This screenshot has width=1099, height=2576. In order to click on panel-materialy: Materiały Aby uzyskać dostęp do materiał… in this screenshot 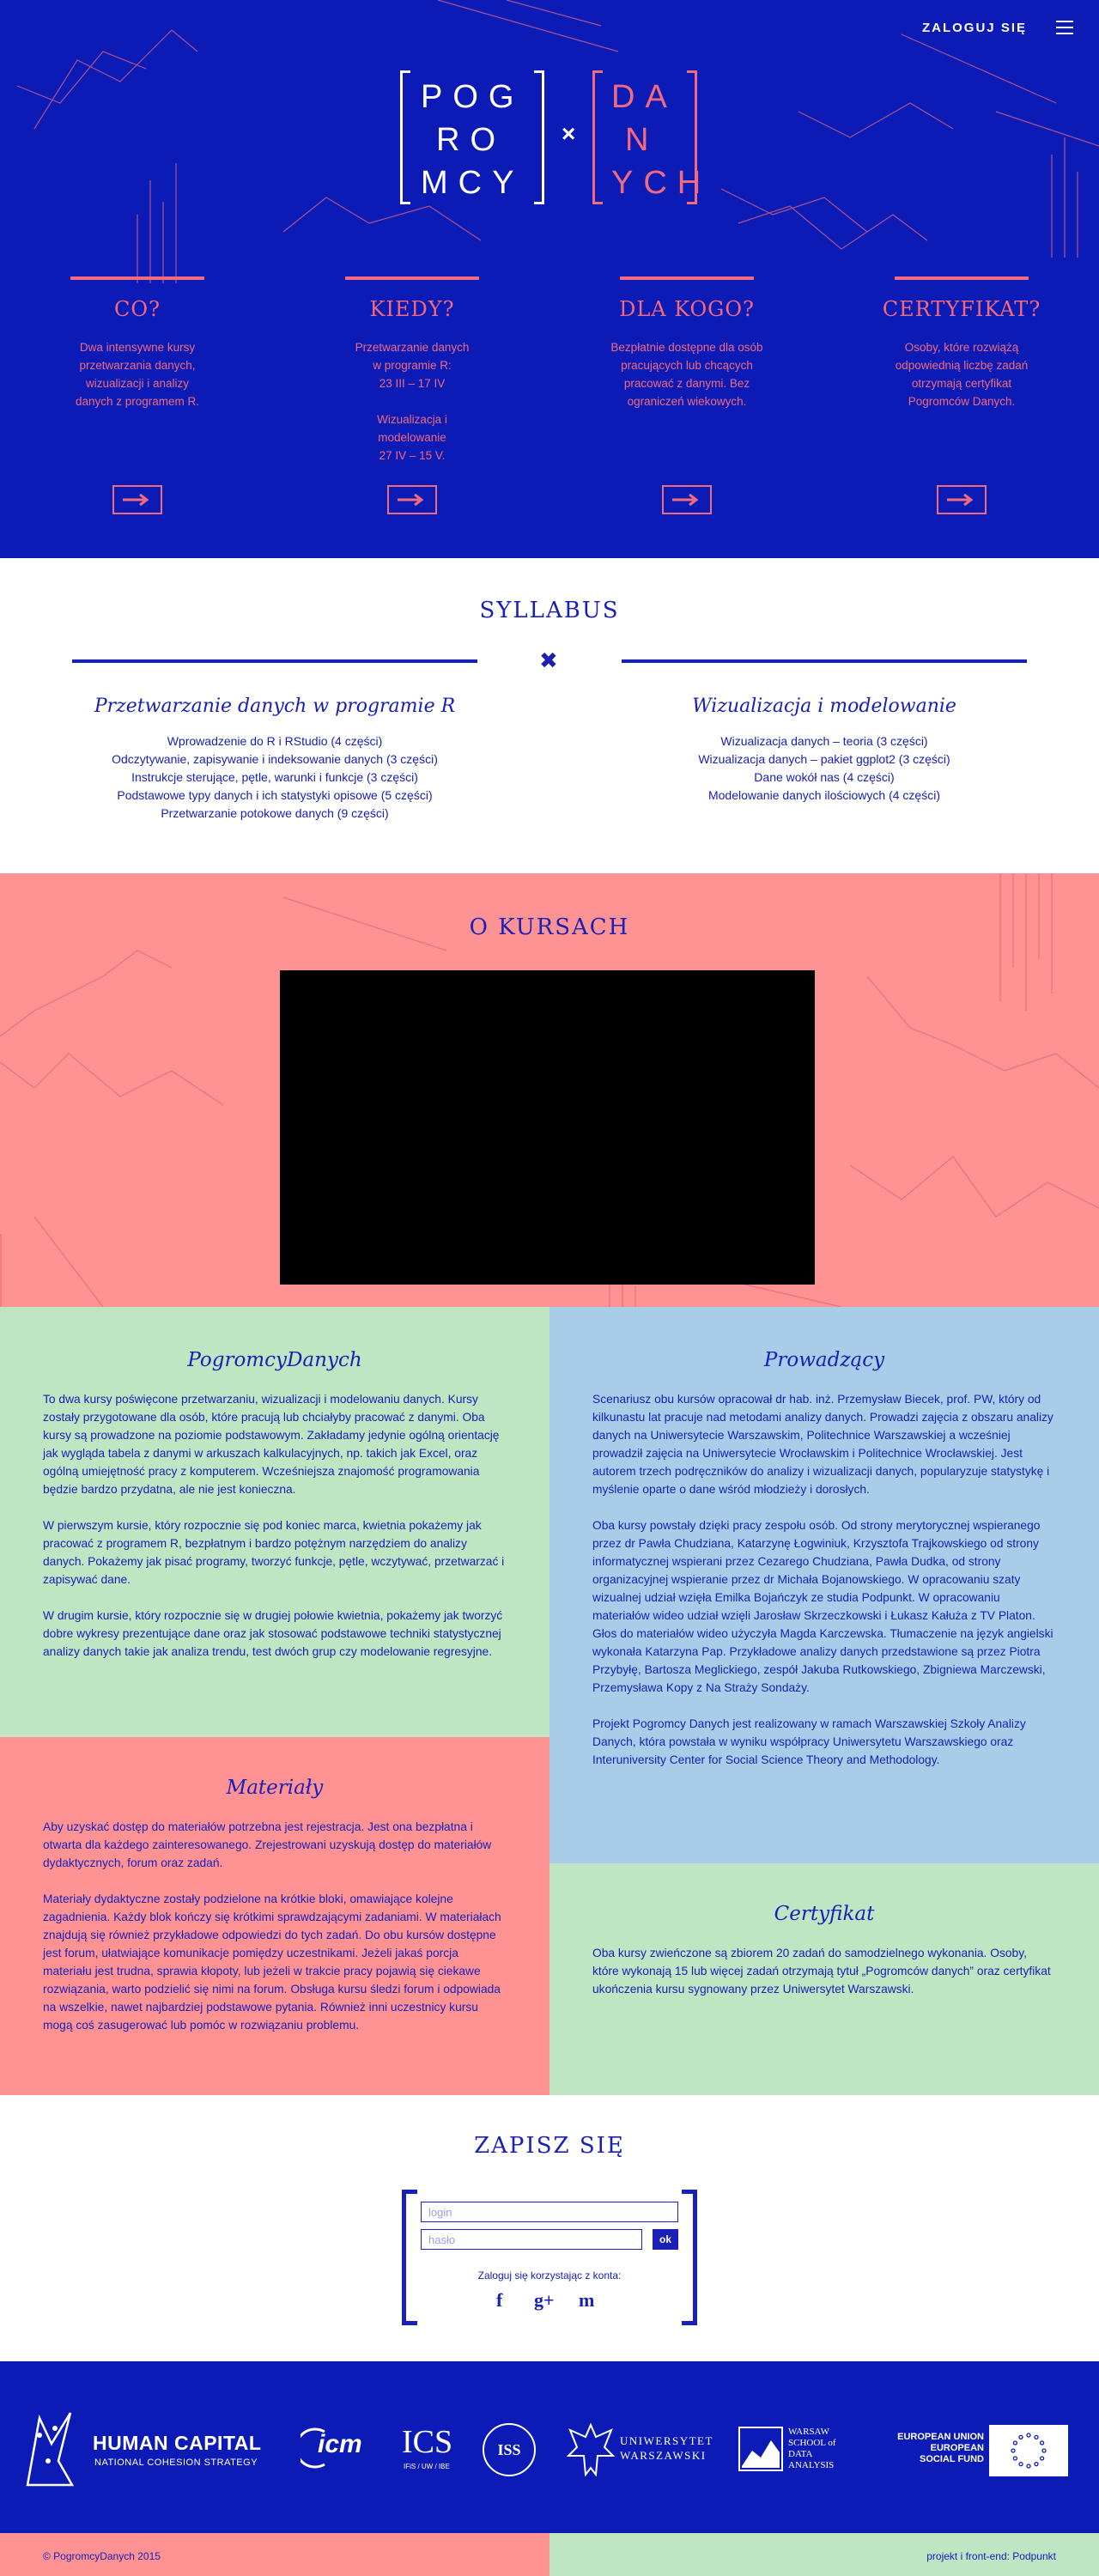, I will do `click(275, 1916)`.